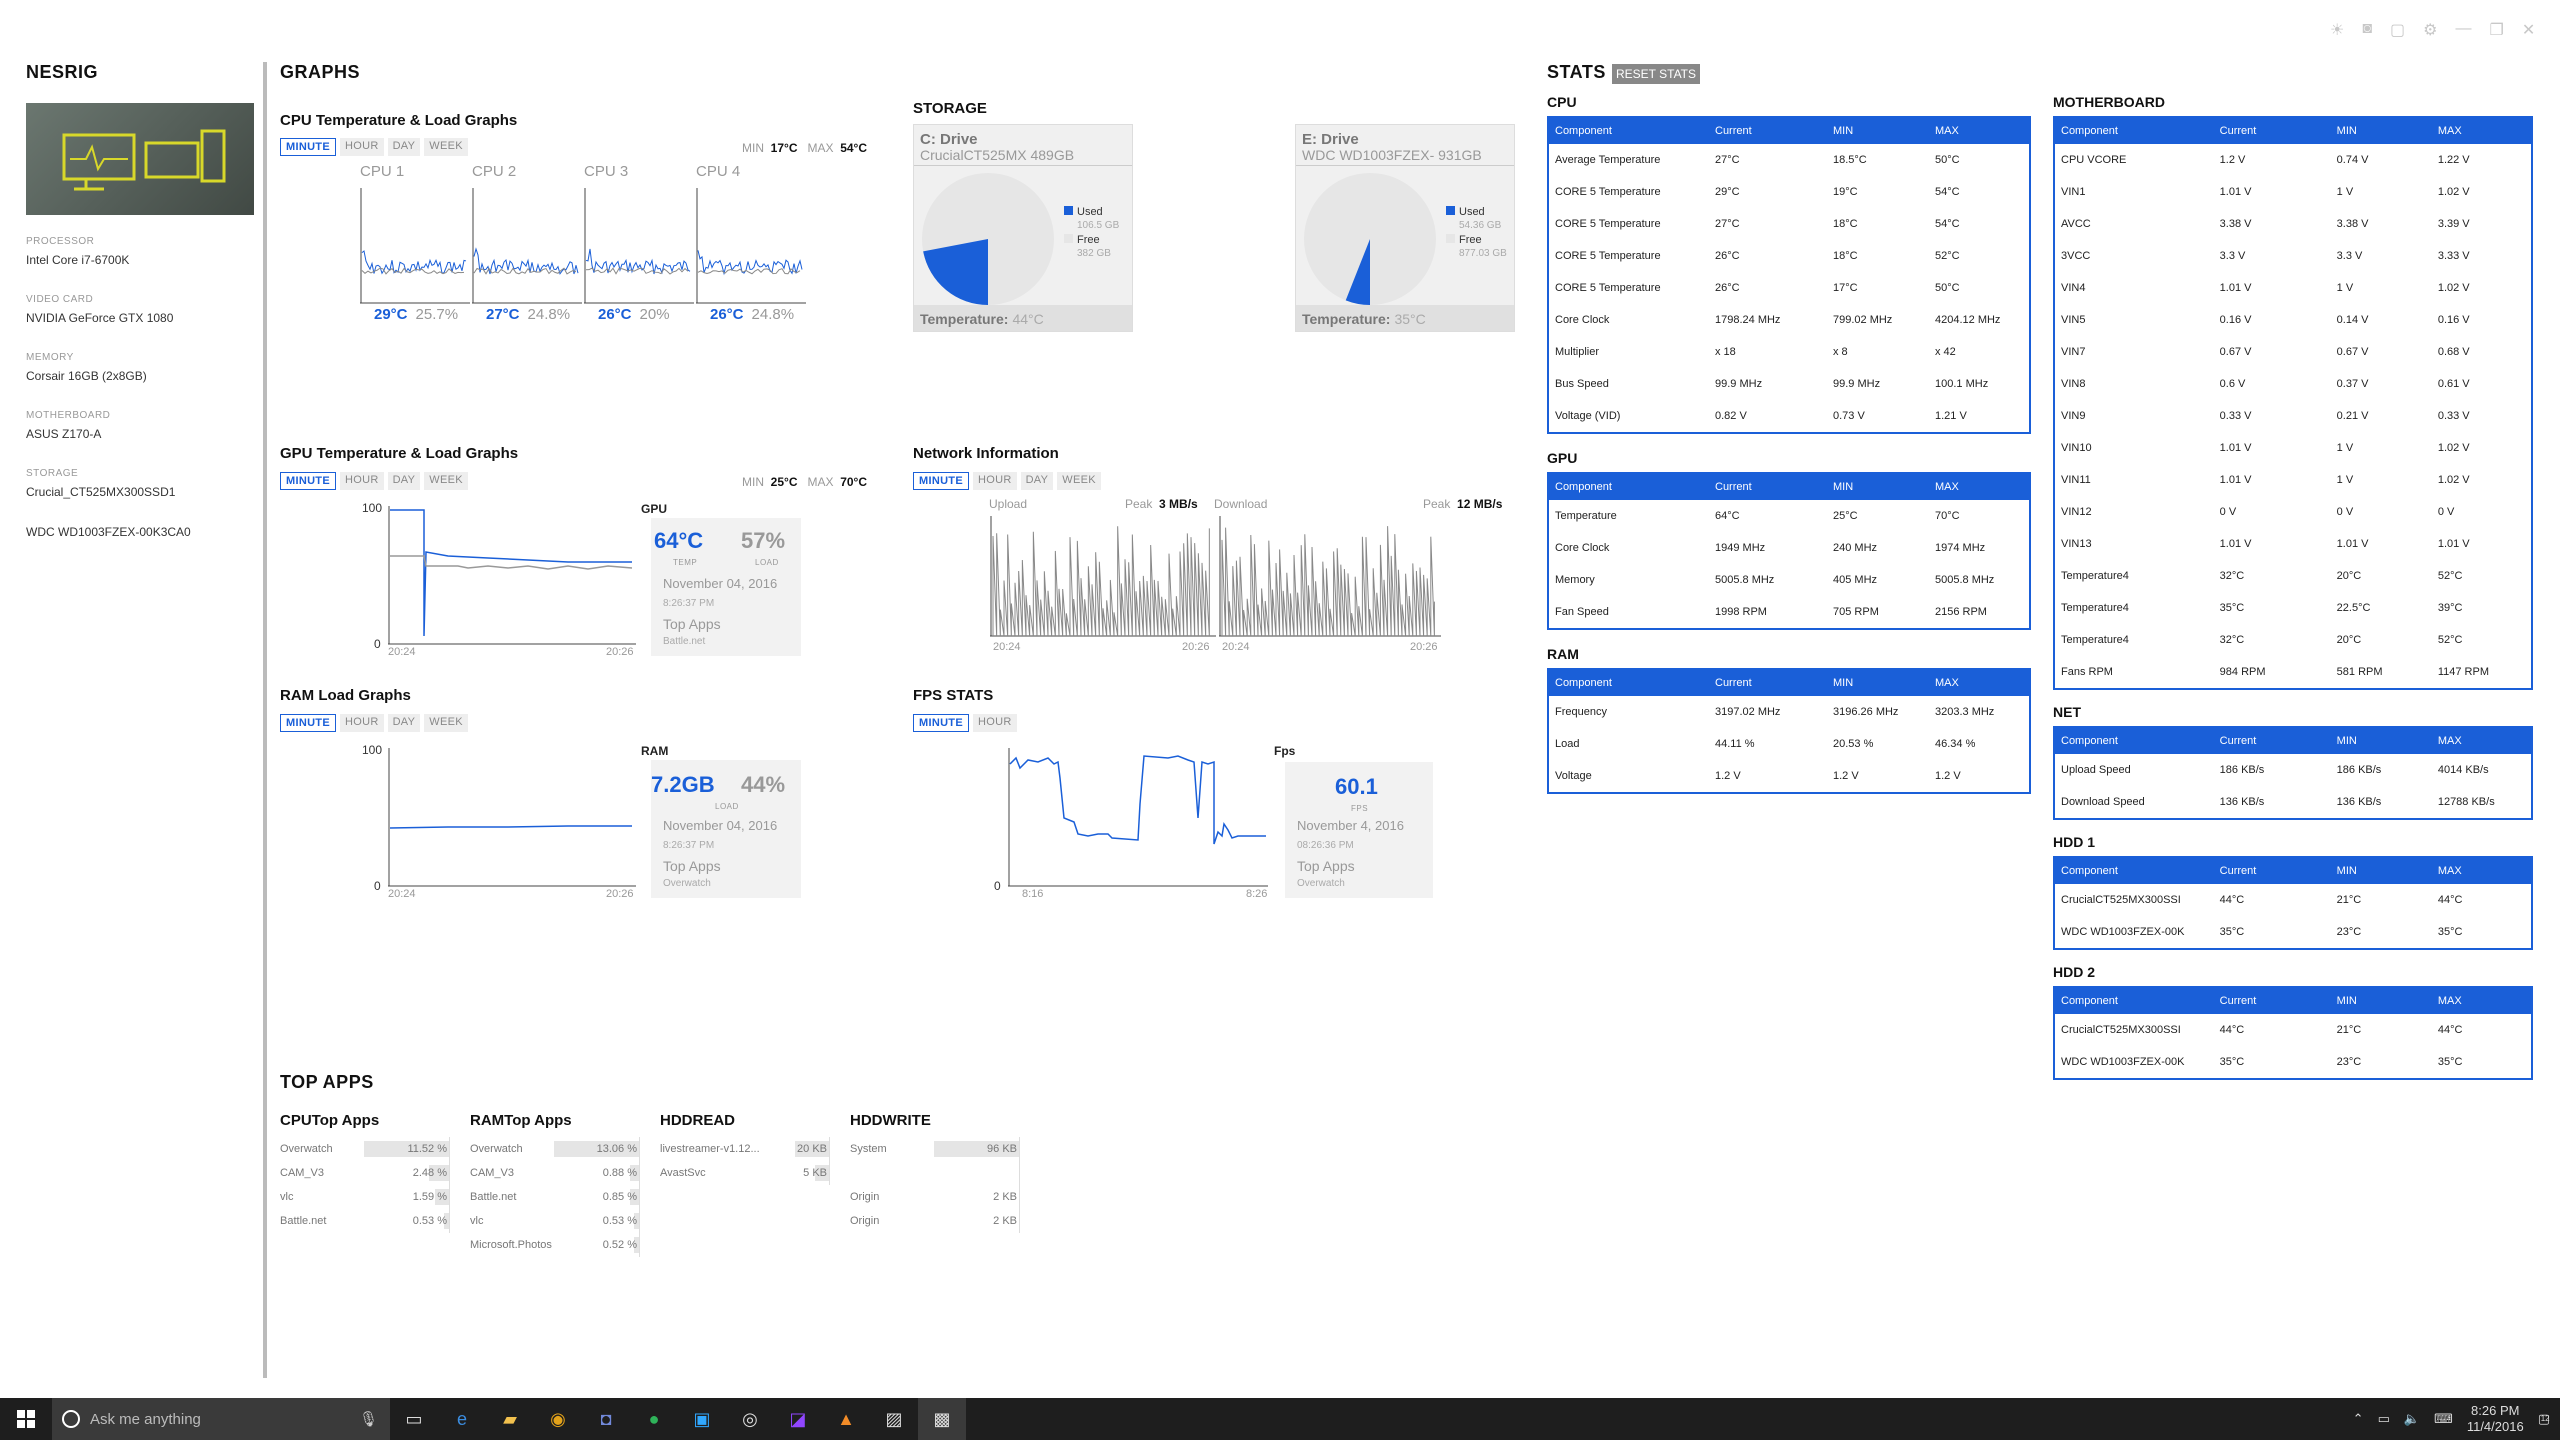  Describe the element at coordinates (429, 1221) in the screenshot. I see `app-value: 0.53 %` at that location.